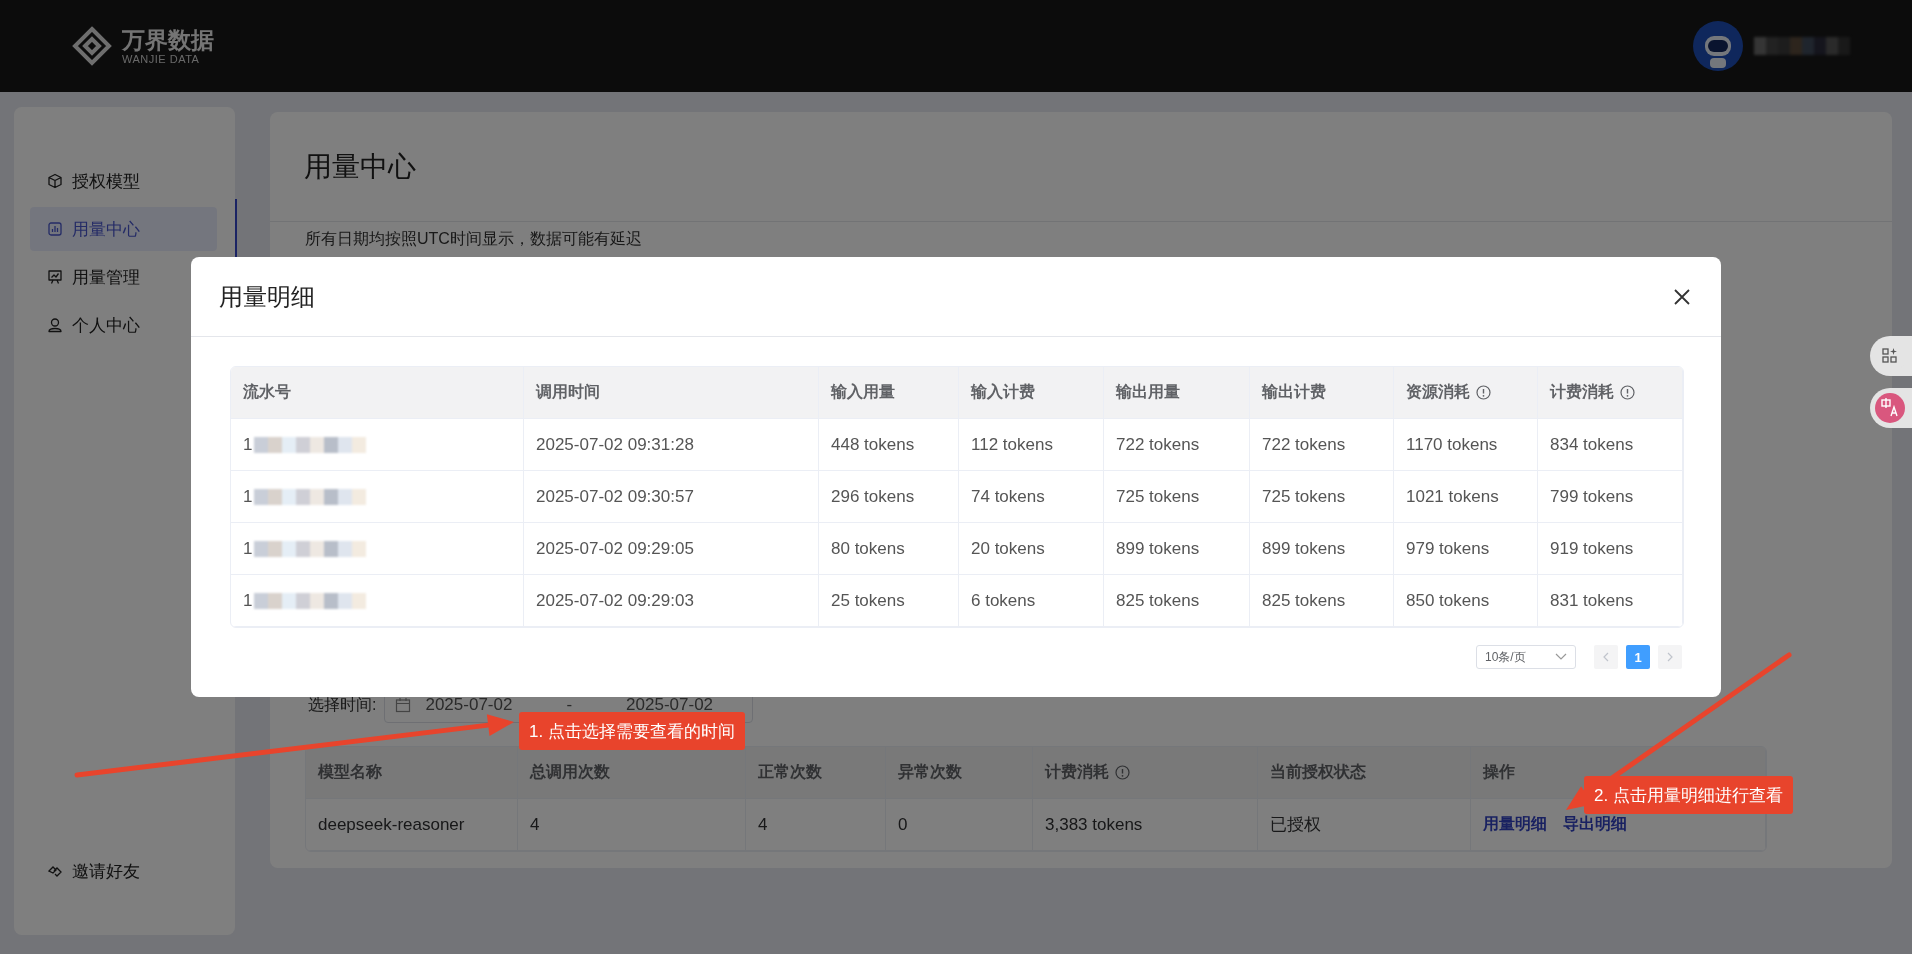  Describe the element at coordinates (55, 277) in the screenshot. I see `presentation-chart-icon` at that location.